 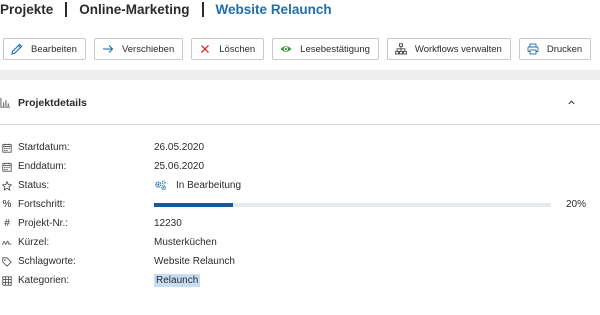 What do you see at coordinates (6, 102) in the screenshot?
I see `bar-chart-icon` at bounding box center [6, 102].